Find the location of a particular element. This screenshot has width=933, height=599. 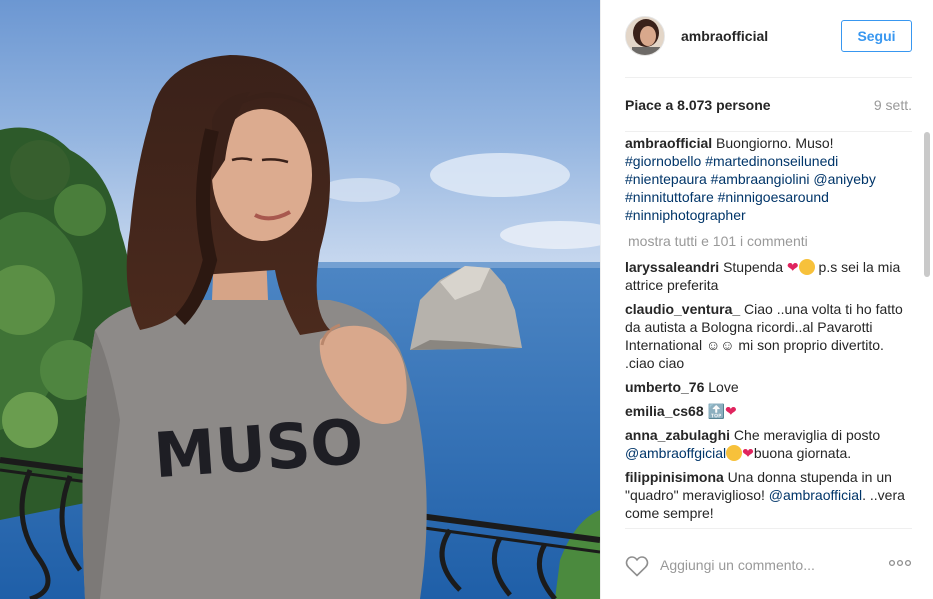

comments-scrollbar is located at coordinates (927, 204).